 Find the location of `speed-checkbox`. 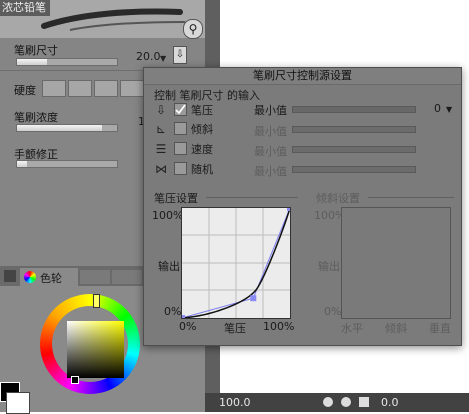

speed-checkbox is located at coordinates (180, 148).